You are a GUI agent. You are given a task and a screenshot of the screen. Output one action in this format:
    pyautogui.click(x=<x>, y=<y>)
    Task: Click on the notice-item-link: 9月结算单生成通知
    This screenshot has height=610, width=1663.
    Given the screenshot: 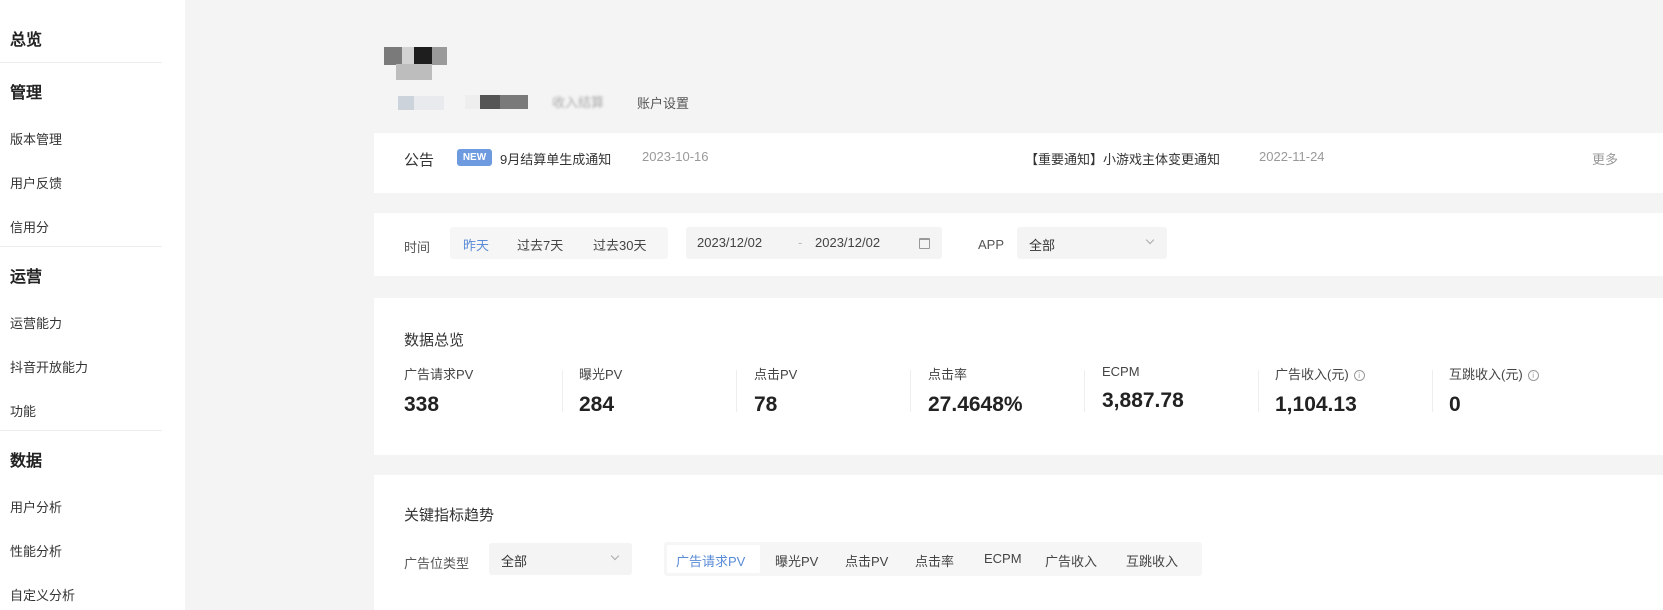 What is the action you would take?
    pyautogui.click(x=555, y=158)
    